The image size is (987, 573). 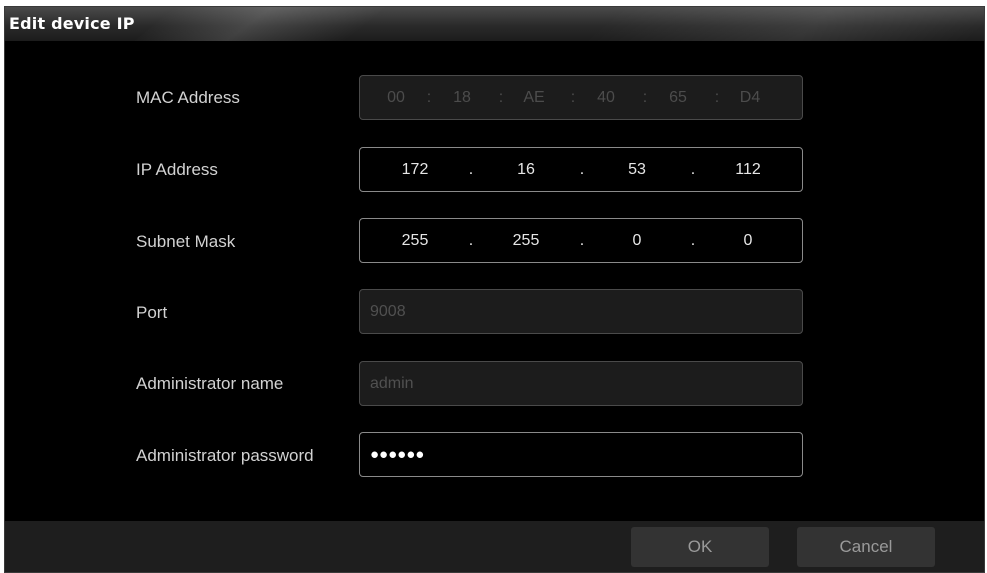 I want to click on ok-button: OK, so click(x=700, y=547).